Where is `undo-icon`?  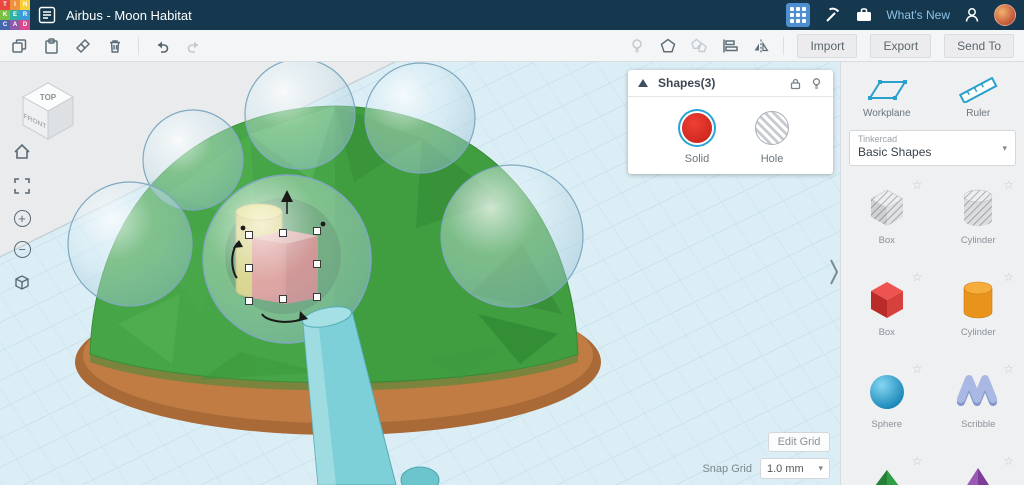
undo-icon is located at coordinates (162, 46).